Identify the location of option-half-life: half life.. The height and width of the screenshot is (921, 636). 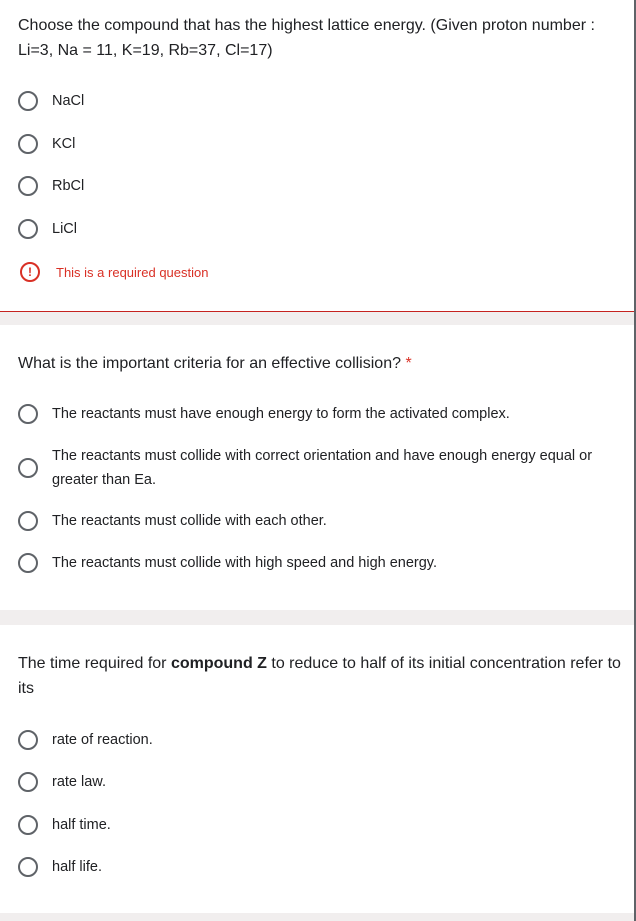
(326, 867).